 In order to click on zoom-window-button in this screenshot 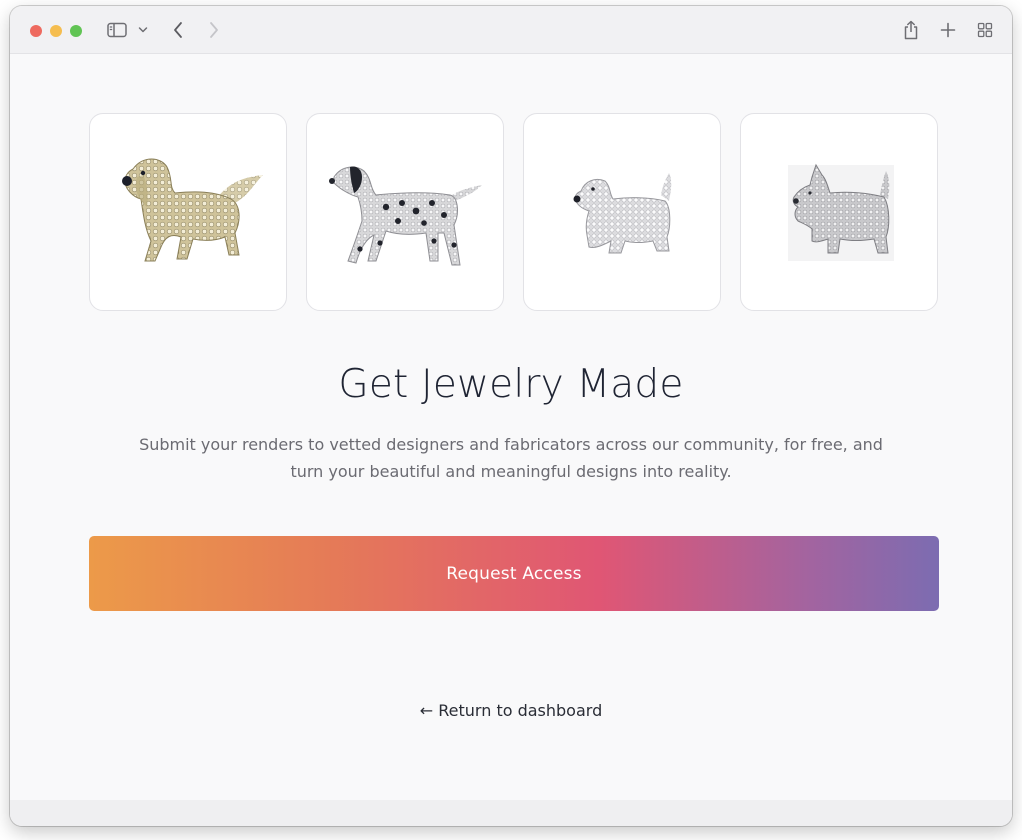, I will do `click(76, 31)`.